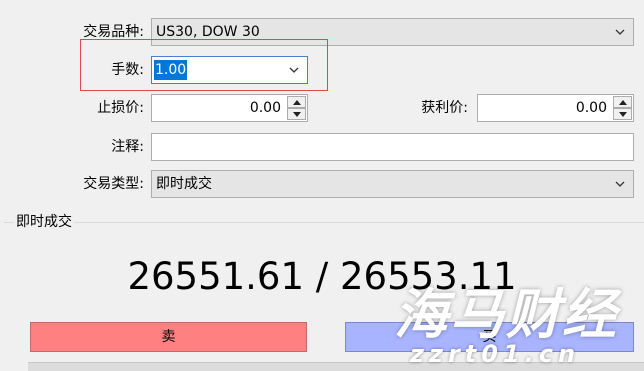  I want to click on comment-label: 注释:, so click(127, 147).